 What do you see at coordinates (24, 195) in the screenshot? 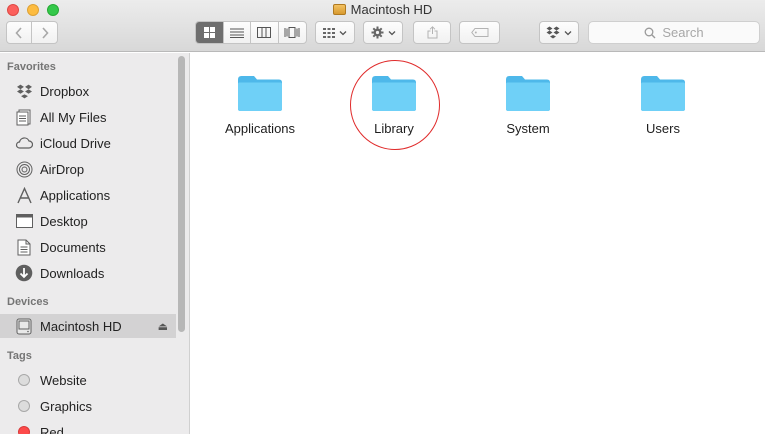
I see `applications-icon` at bounding box center [24, 195].